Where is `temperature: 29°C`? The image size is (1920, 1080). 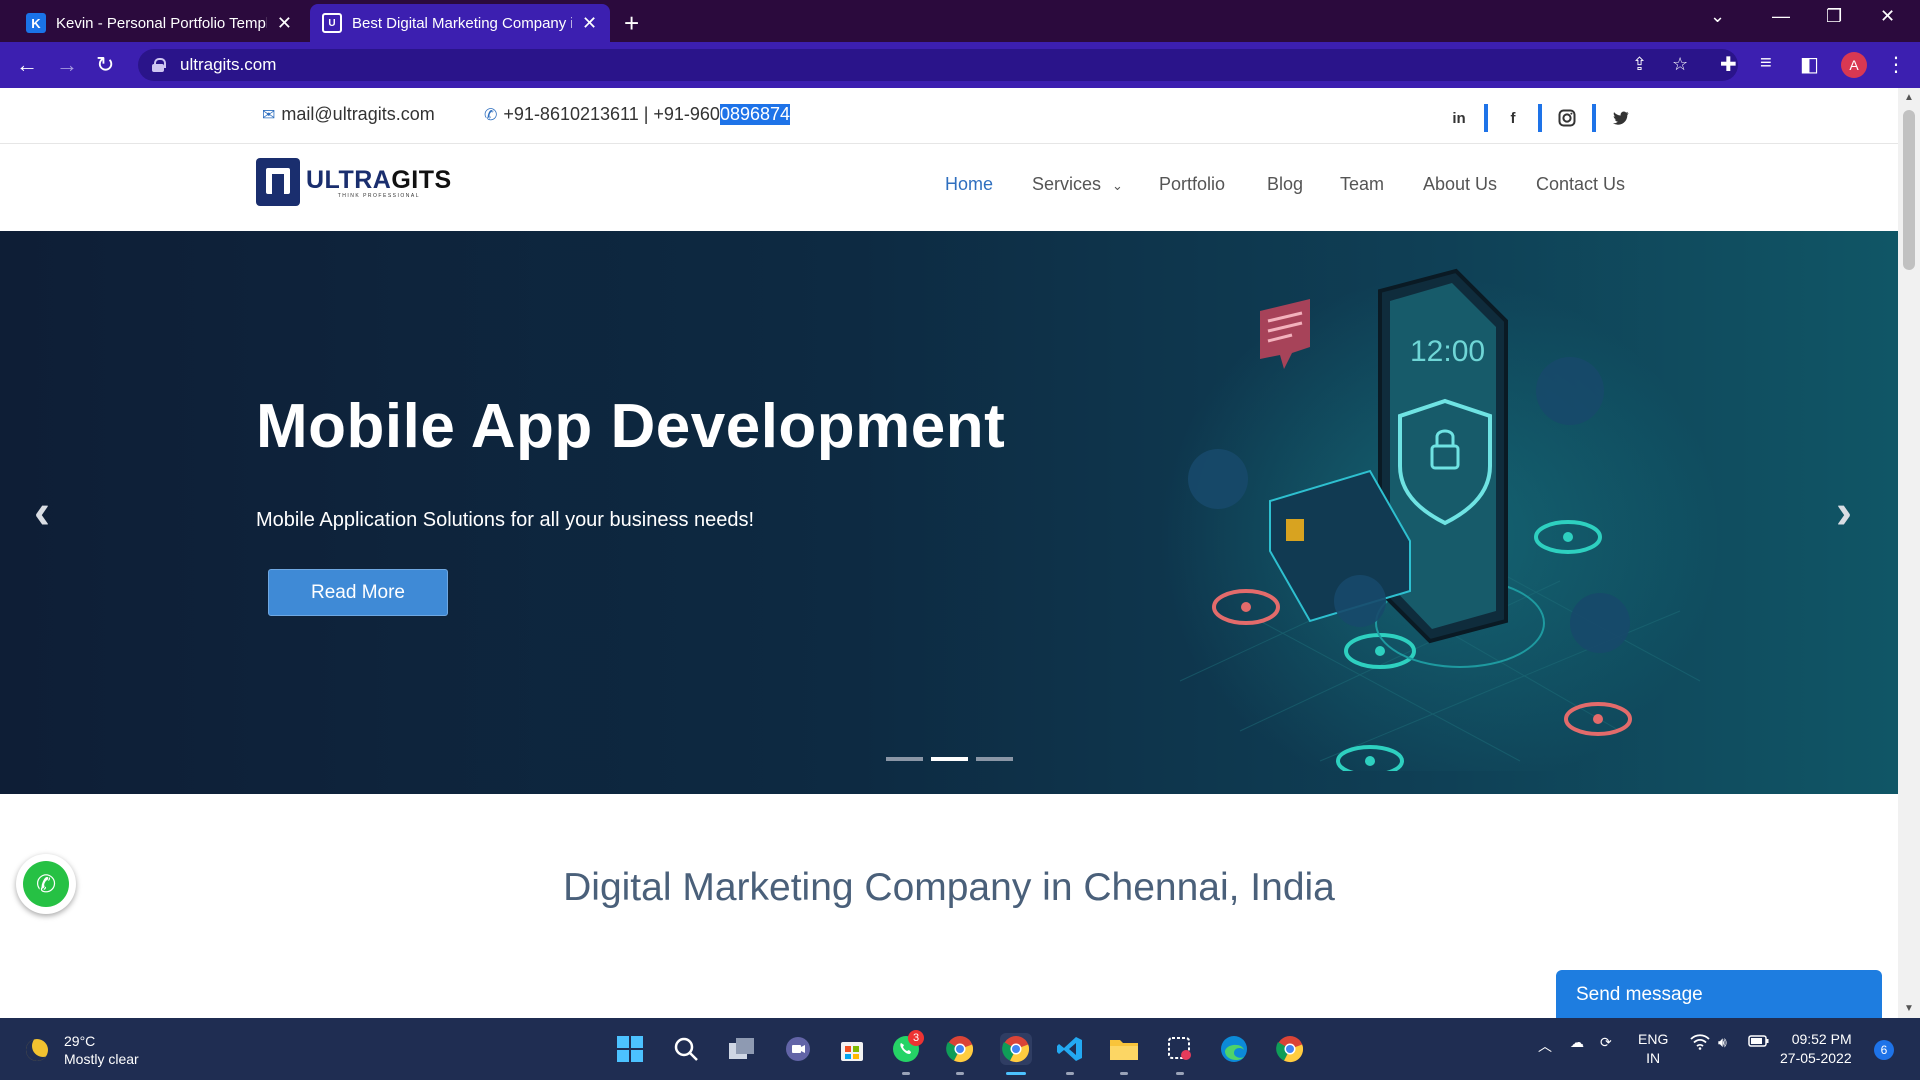 temperature: 29°C is located at coordinates (80, 1041).